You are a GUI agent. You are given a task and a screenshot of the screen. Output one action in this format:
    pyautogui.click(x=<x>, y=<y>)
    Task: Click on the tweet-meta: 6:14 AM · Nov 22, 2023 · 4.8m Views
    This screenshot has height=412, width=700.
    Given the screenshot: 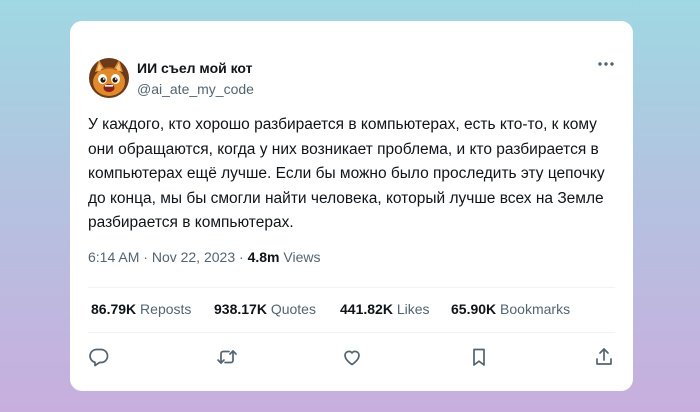 What is the action you would take?
    pyautogui.click(x=204, y=257)
    